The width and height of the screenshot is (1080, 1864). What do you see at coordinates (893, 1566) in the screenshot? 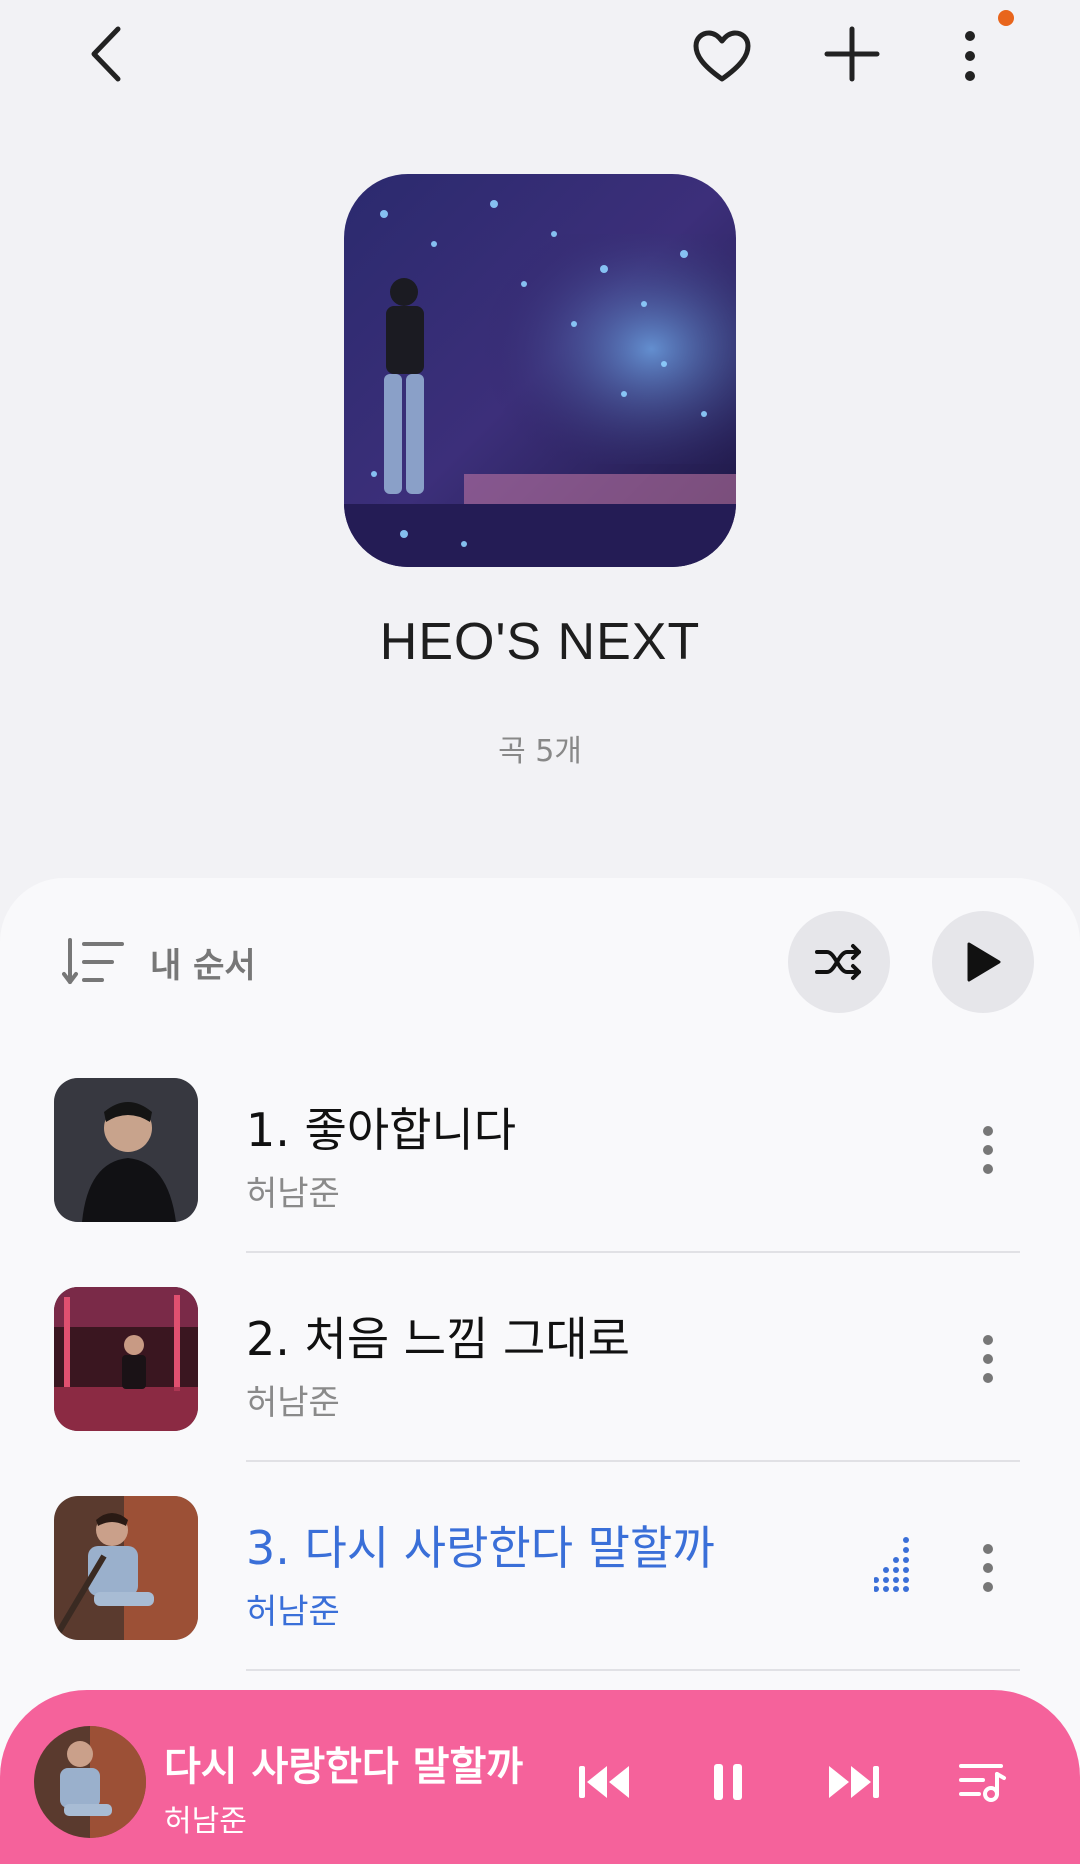
I see `now-playing-equalizer-icon` at bounding box center [893, 1566].